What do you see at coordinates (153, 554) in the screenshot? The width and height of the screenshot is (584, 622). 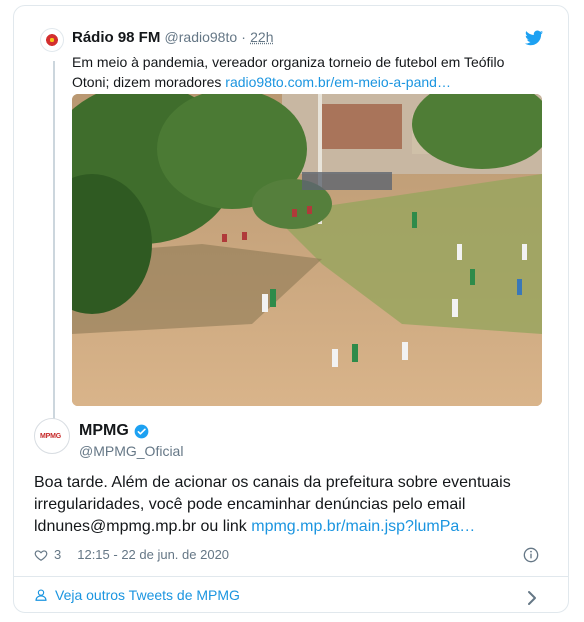 I see `tweet-timestamp: 12:15 - 22 de jun. de 2020` at bounding box center [153, 554].